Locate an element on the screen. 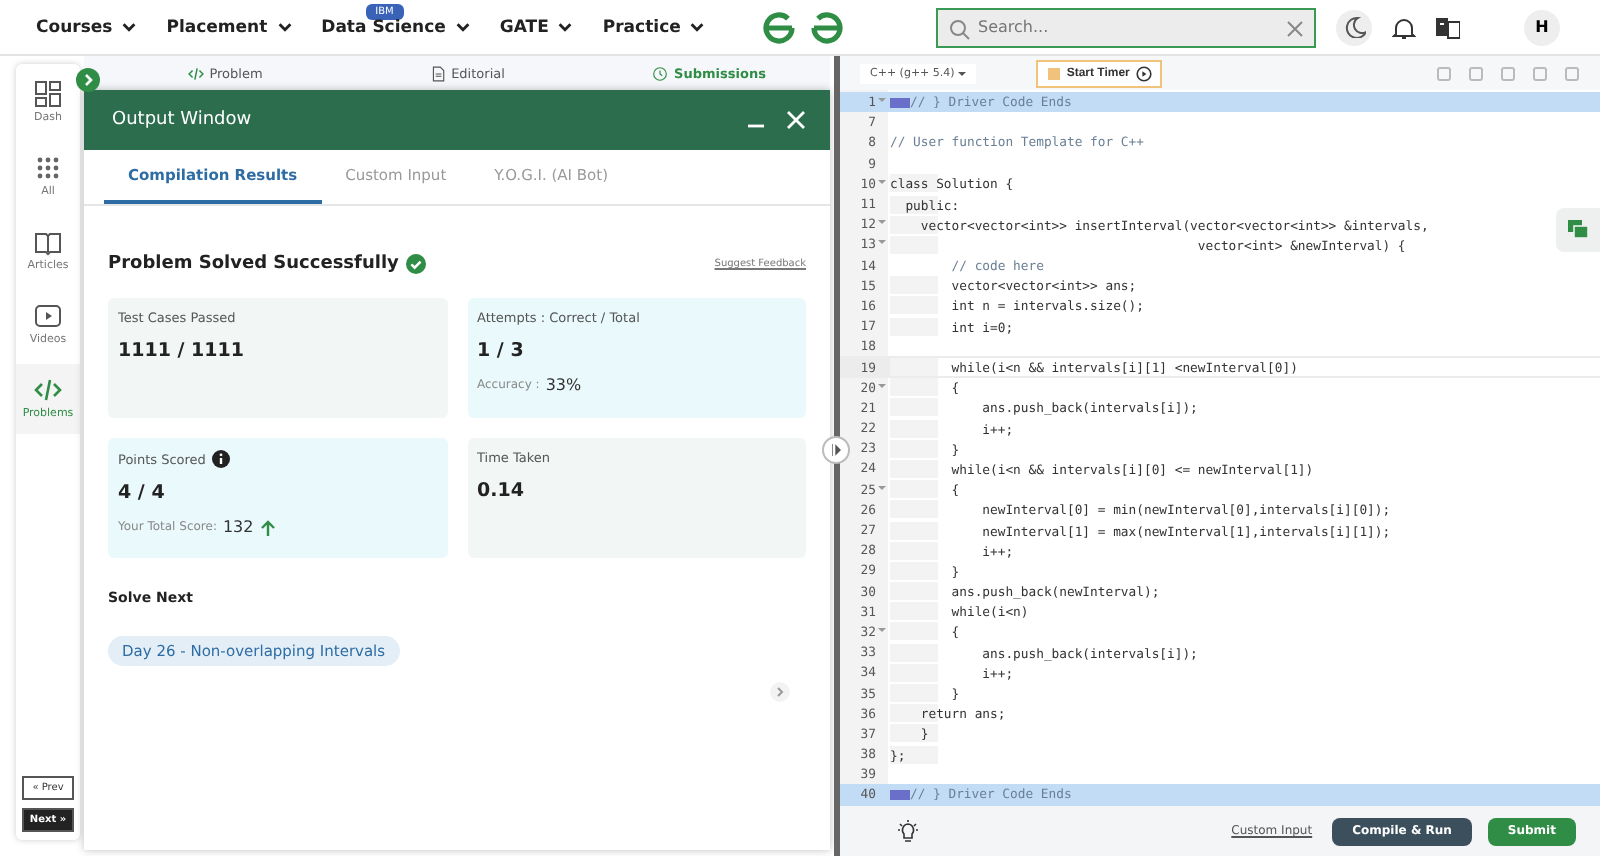 This screenshot has width=1600, height=856. grid-icon is located at coordinates (48, 94).